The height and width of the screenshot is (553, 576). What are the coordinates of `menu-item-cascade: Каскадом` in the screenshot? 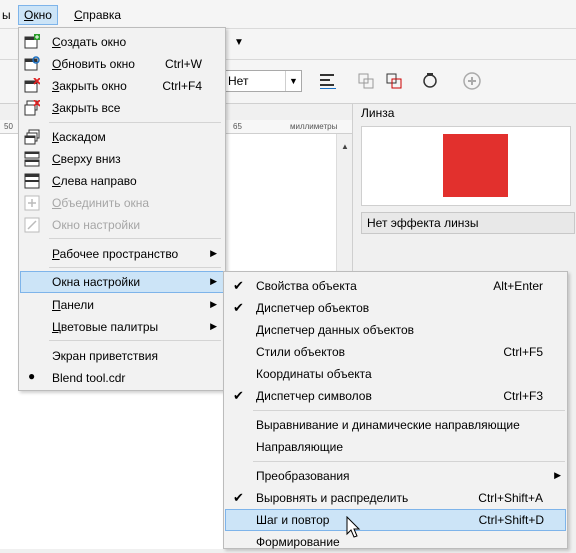 It's located at (122, 137).